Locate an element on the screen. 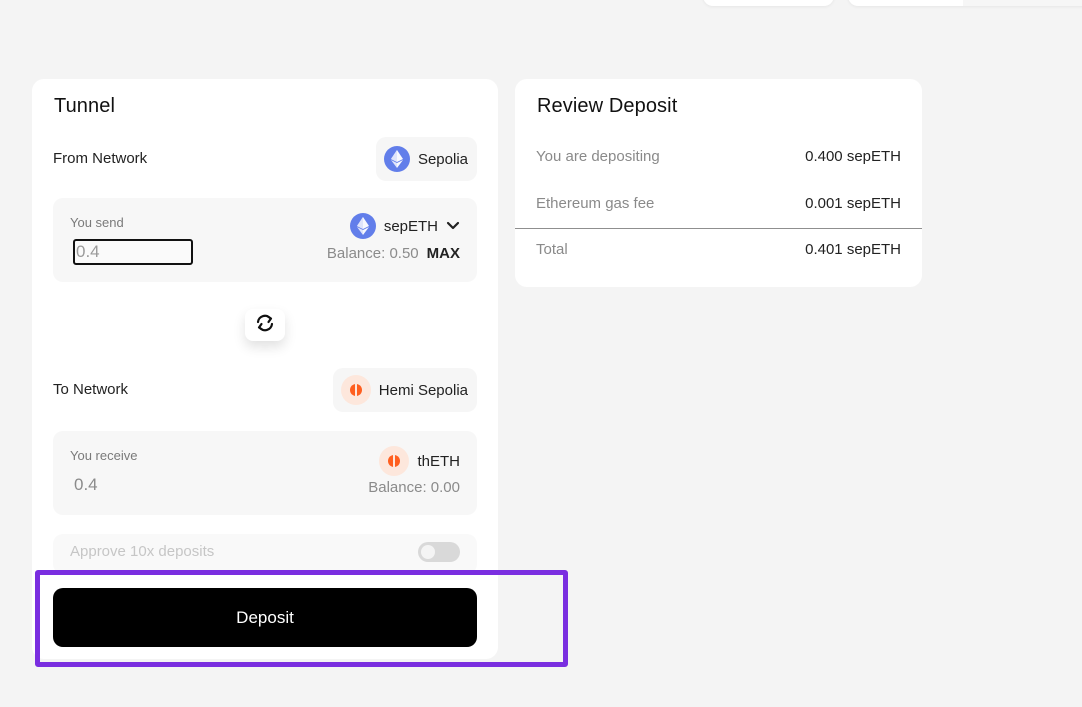 This screenshot has width=1082, height=707. approve-deposits-row: Approve 10x deposits is located at coordinates (265, 554).